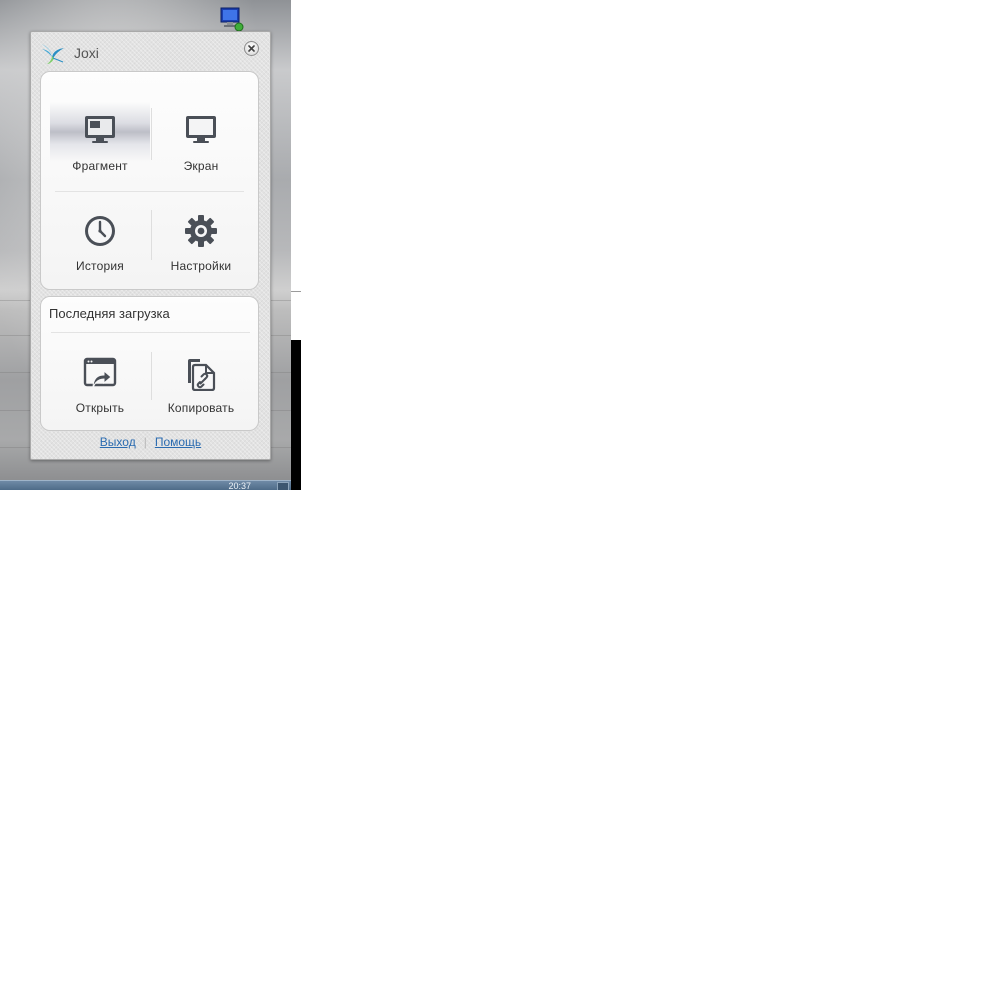 This screenshot has width=1000, height=1000. I want to click on copy-button: Копировать, so click(201, 382).